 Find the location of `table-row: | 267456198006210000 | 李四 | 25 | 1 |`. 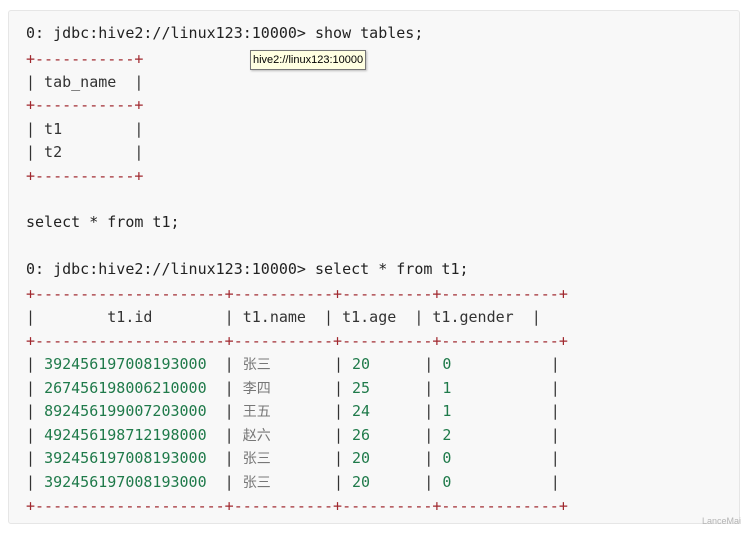

table-row: | 267456198006210000 | 李四 | 25 | 1 | is located at coordinates (293, 388).